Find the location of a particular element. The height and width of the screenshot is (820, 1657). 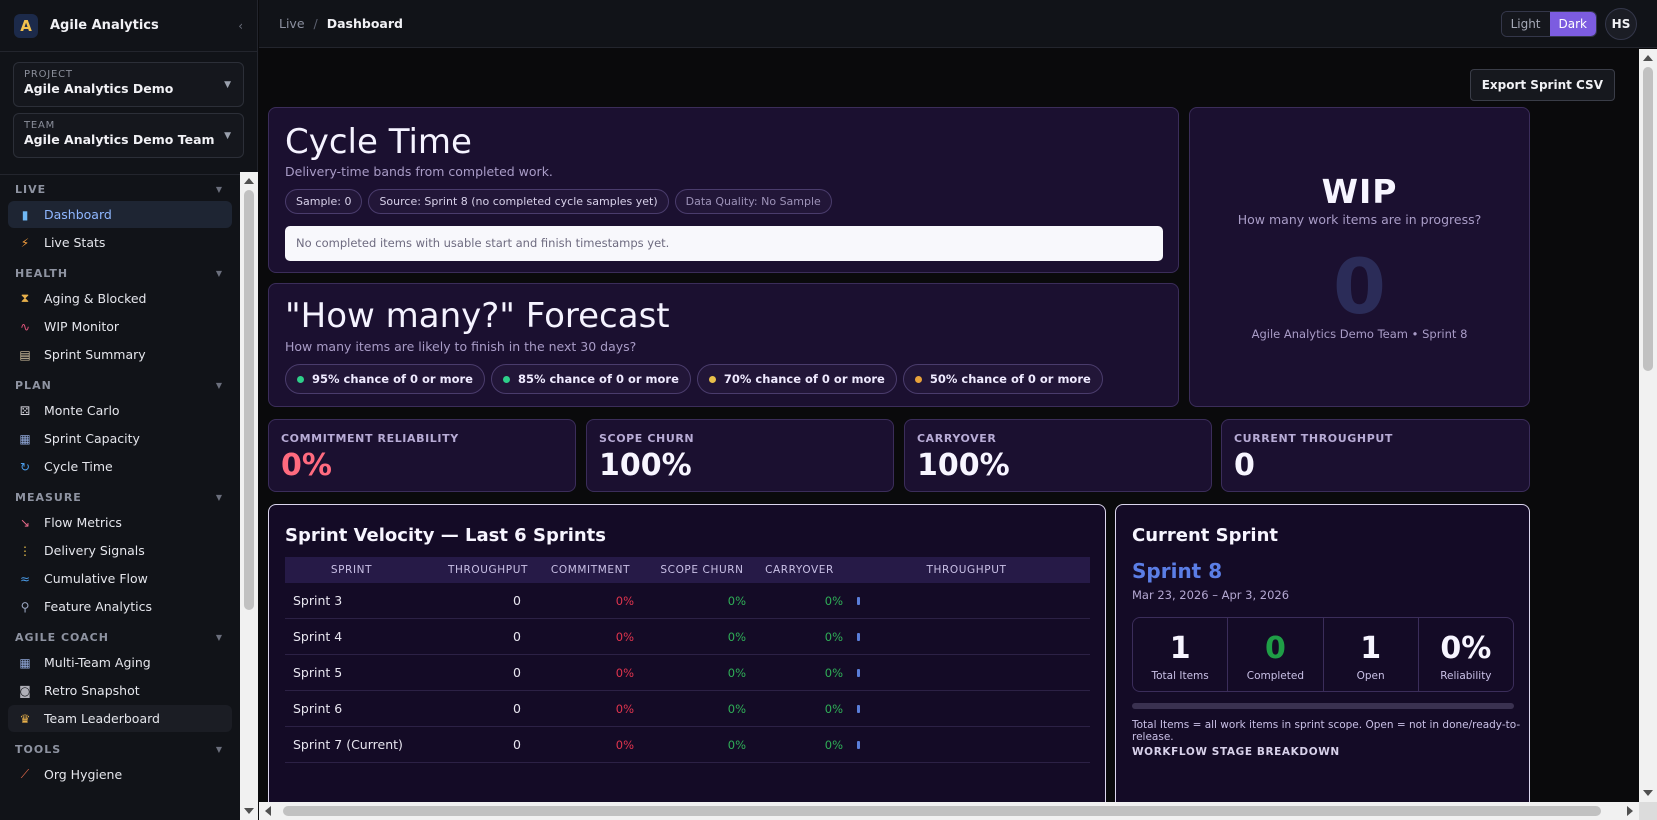

sidebar-item-label: Dashboard is located at coordinates (78, 214).